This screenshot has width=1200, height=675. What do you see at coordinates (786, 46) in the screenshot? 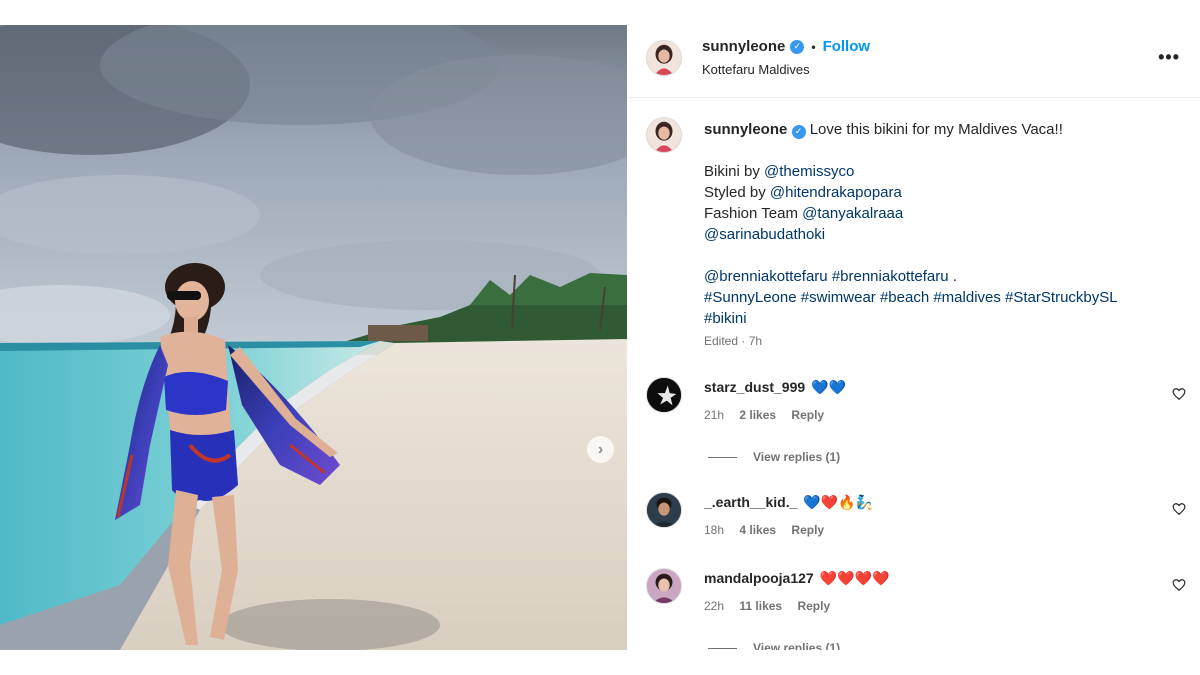
I see `header-user-row: sunnyleone ✓ • Follow` at bounding box center [786, 46].